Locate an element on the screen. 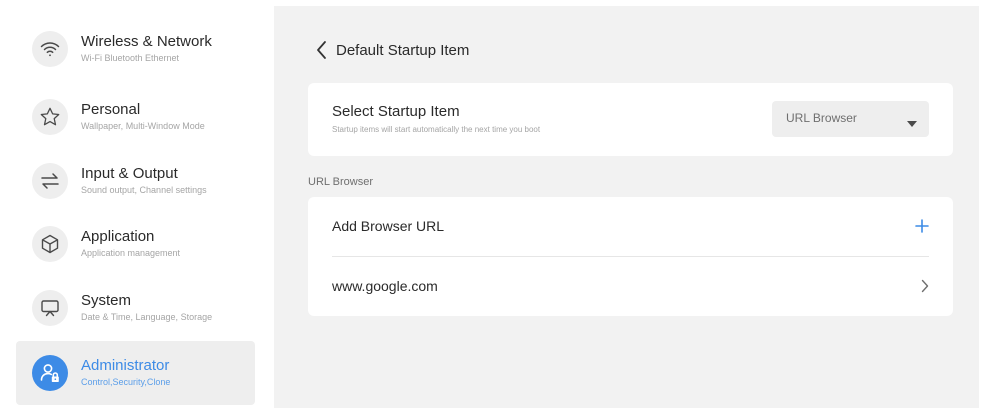  sidebar-item-title: Personal is located at coordinates (111, 109).